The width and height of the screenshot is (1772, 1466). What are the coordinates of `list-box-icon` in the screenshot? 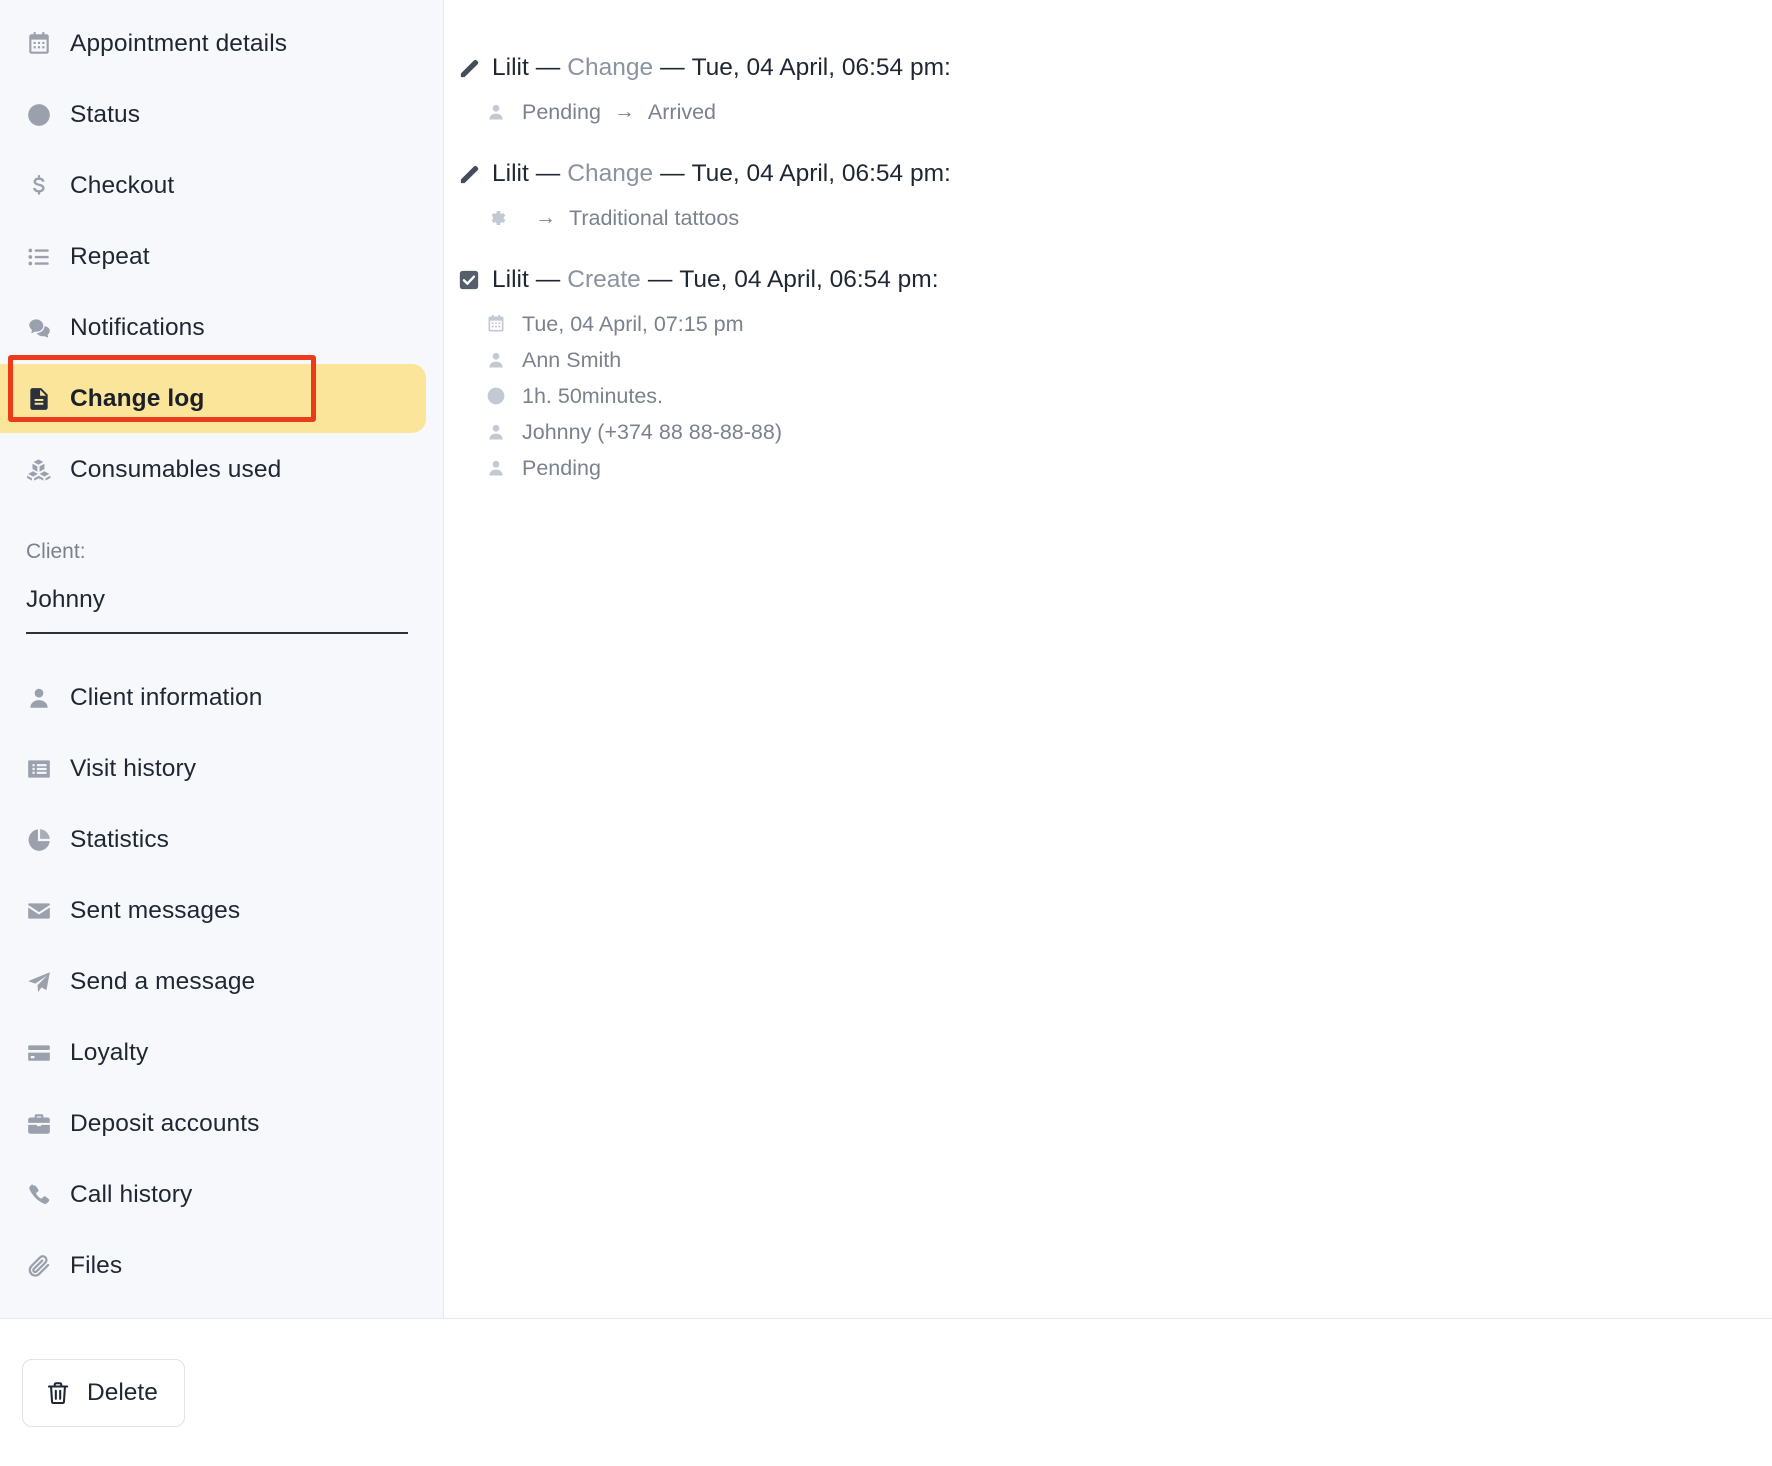 It's located at (43, 769).